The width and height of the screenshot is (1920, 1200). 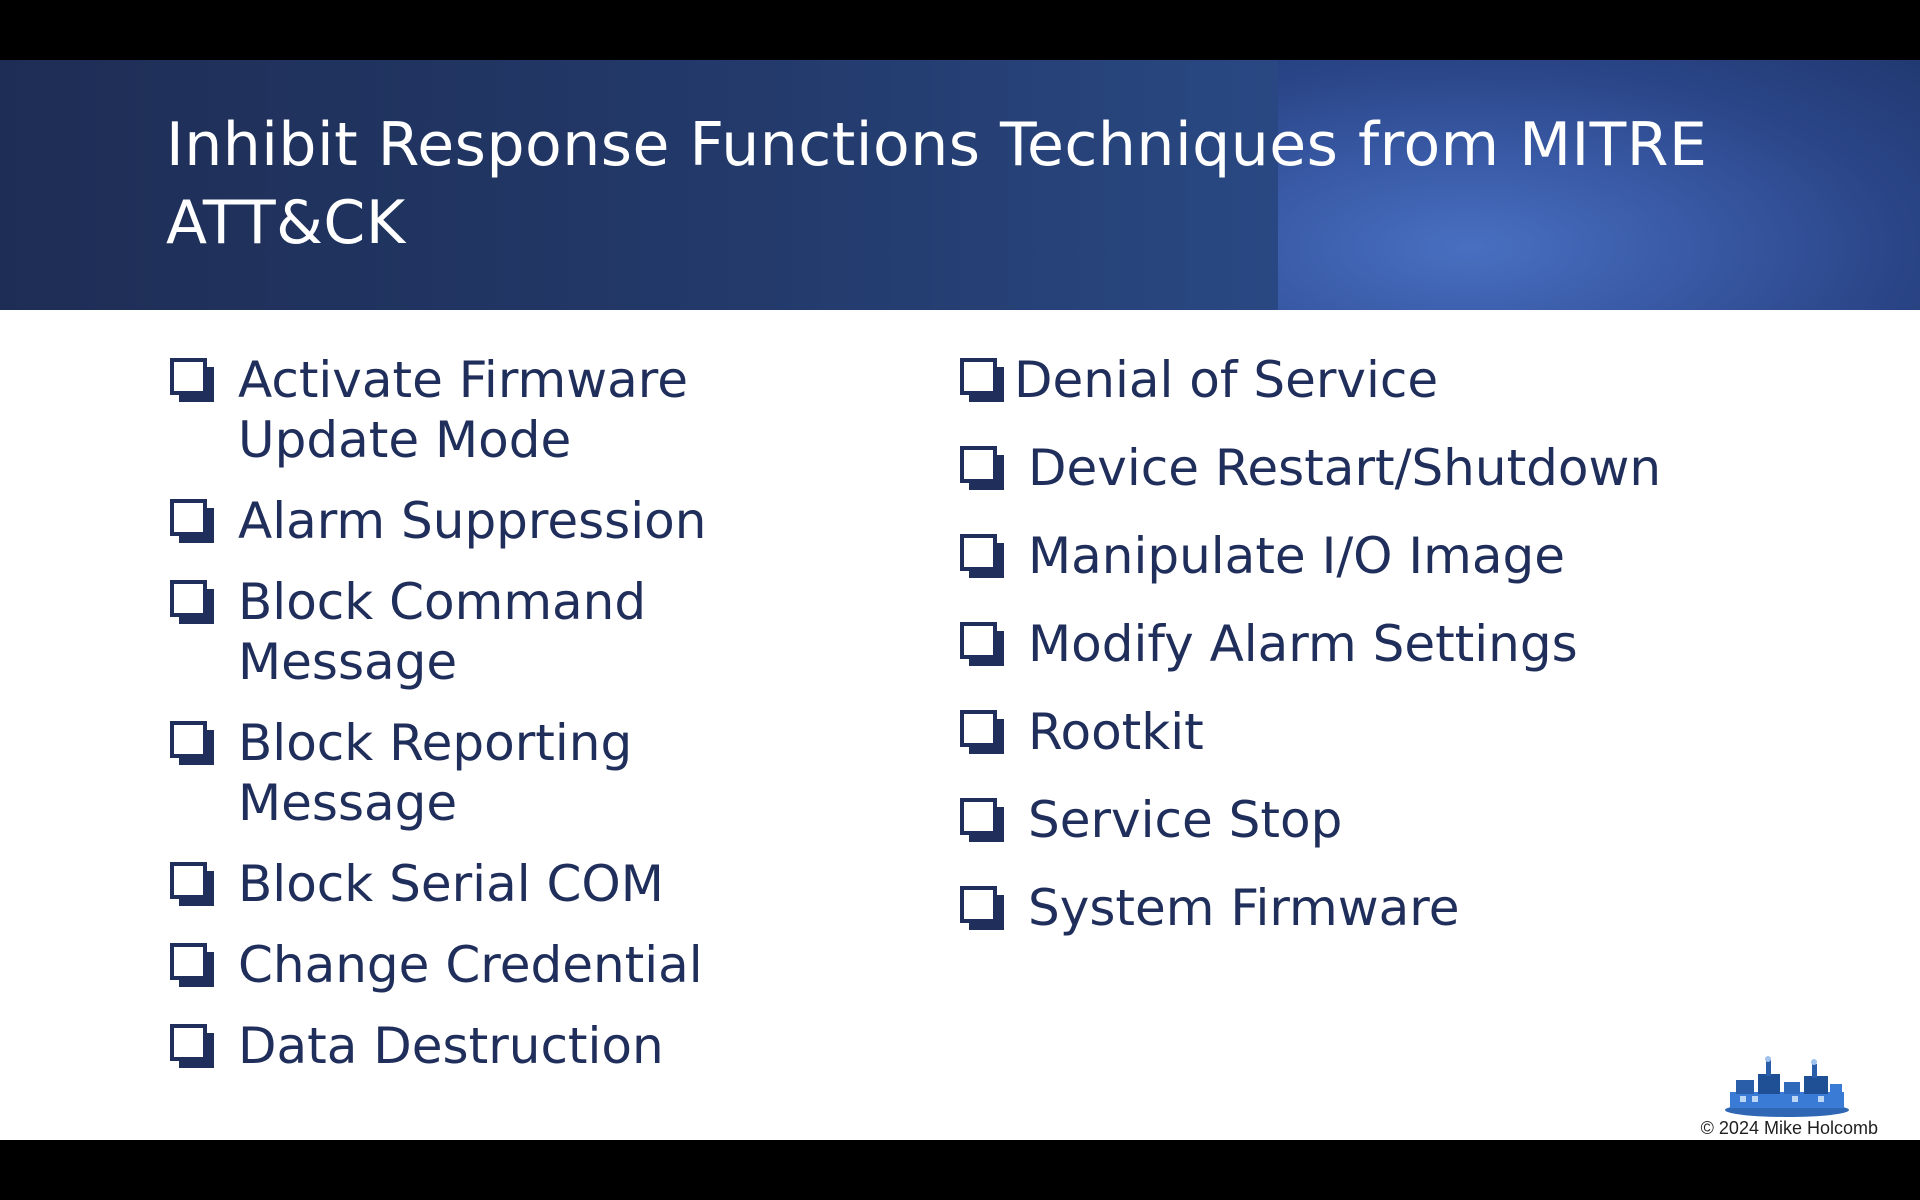 I want to click on list-item: Modify Alarm Settings, so click(x=1360, y=644).